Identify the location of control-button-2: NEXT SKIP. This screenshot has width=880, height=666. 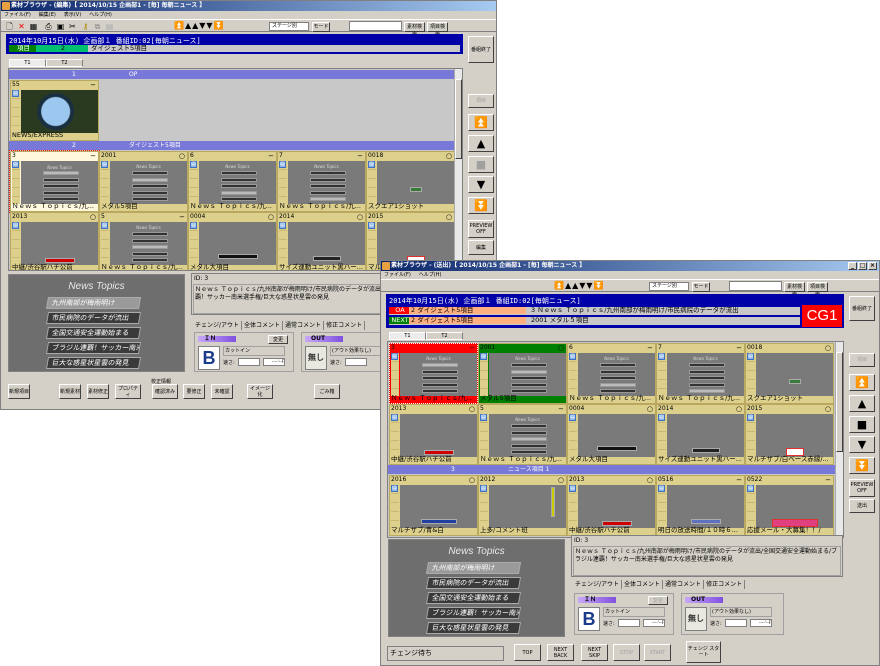
(594, 652).